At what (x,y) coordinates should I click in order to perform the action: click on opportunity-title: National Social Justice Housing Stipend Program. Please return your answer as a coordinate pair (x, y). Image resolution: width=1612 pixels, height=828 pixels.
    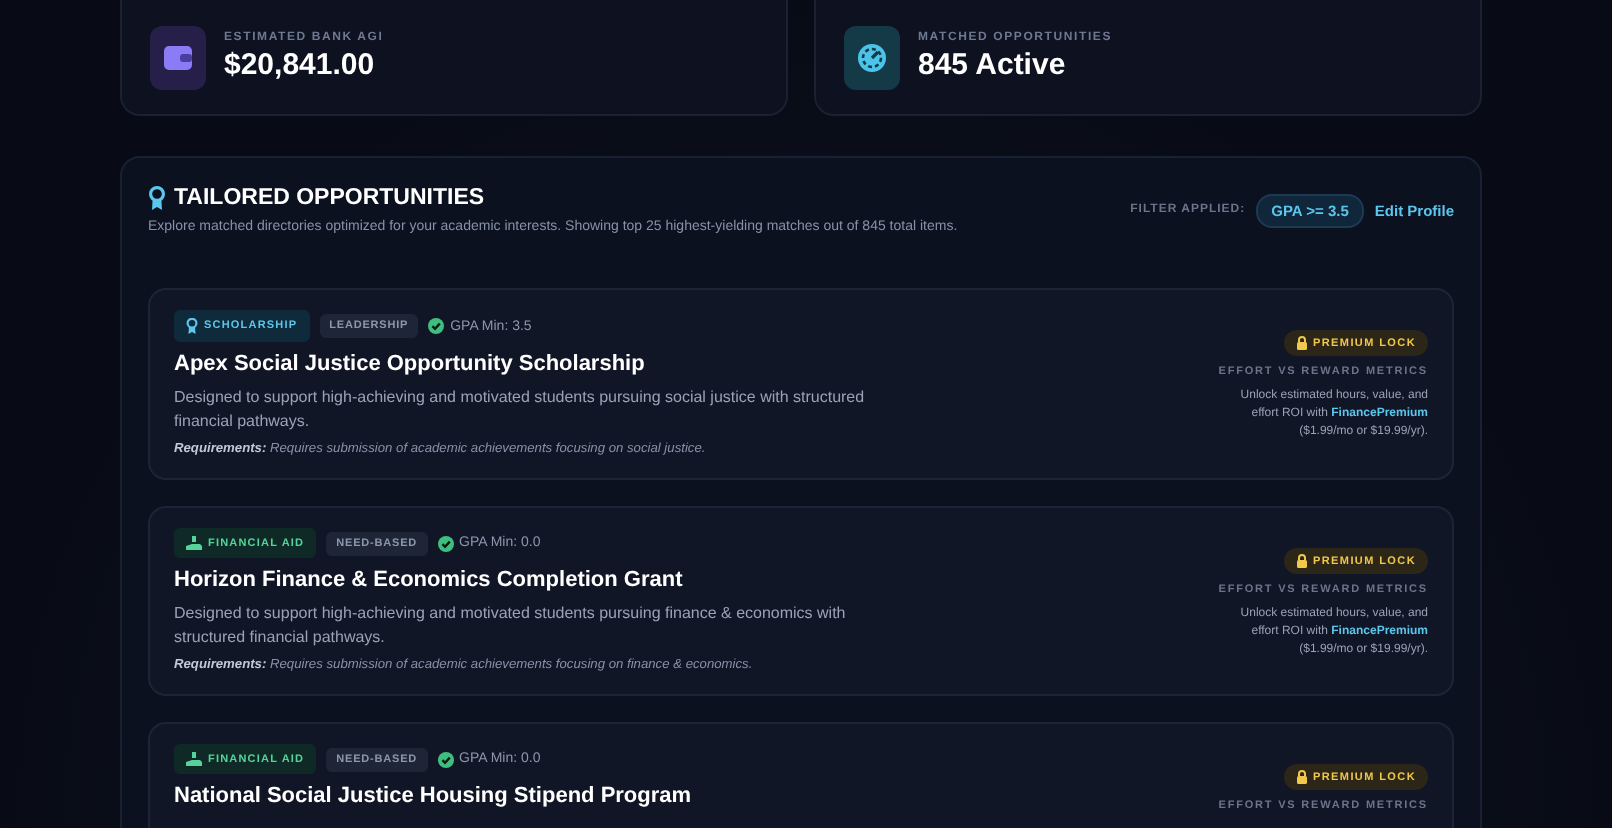
    Looking at the image, I should click on (433, 796).